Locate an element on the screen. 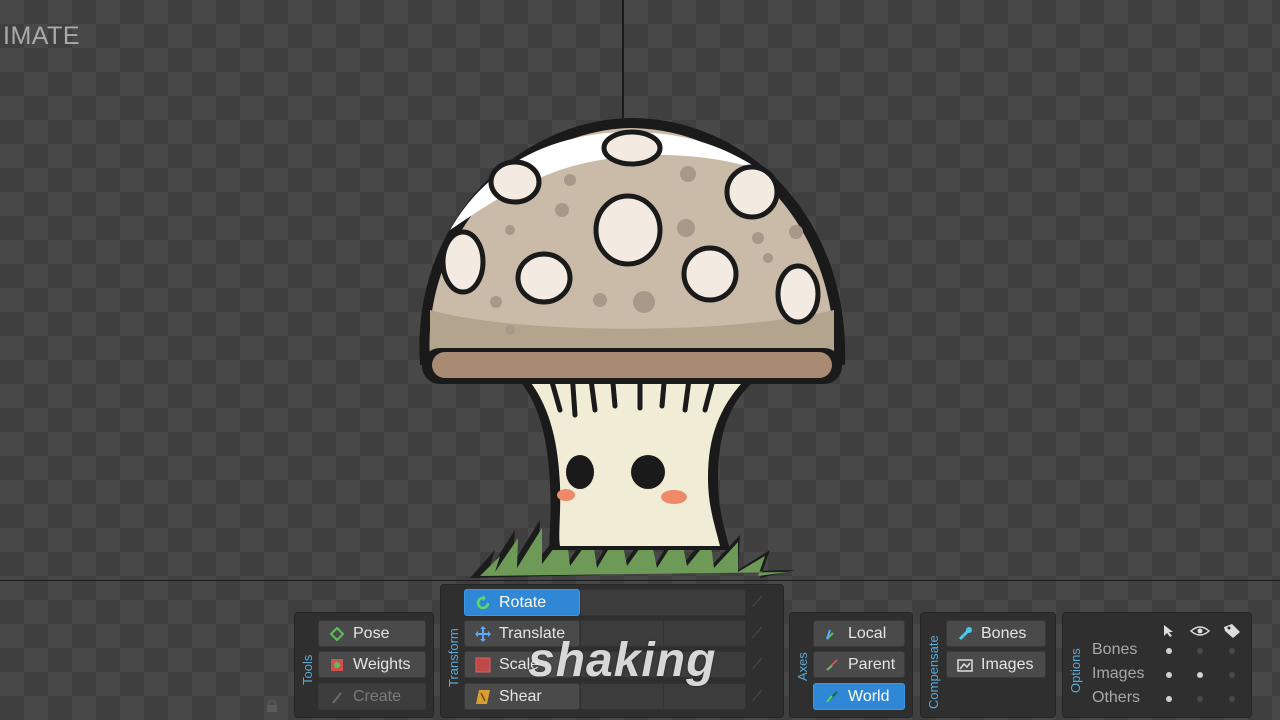  weights-icon is located at coordinates (337, 665).